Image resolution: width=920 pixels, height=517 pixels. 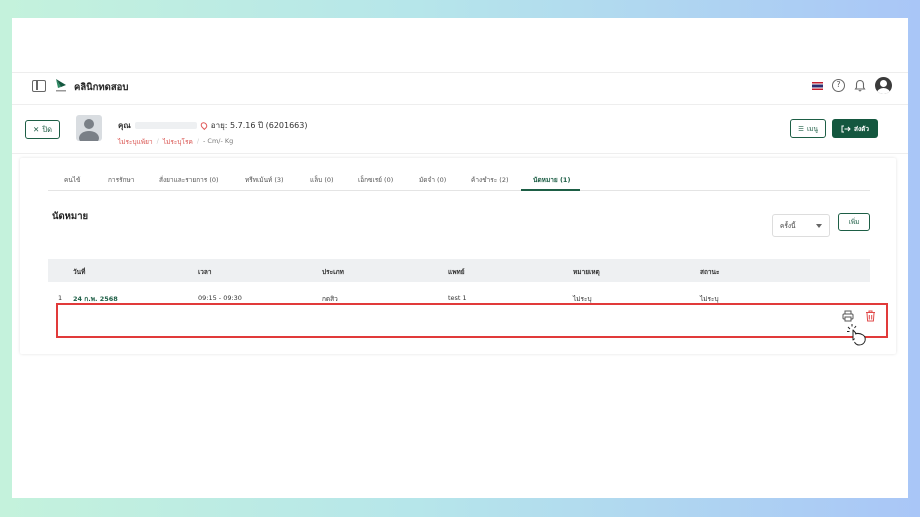 What do you see at coordinates (189, 180) in the screenshot?
I see `tab-medication: สั่งยาและรายการ (0)` at bounding box center [189, 180].